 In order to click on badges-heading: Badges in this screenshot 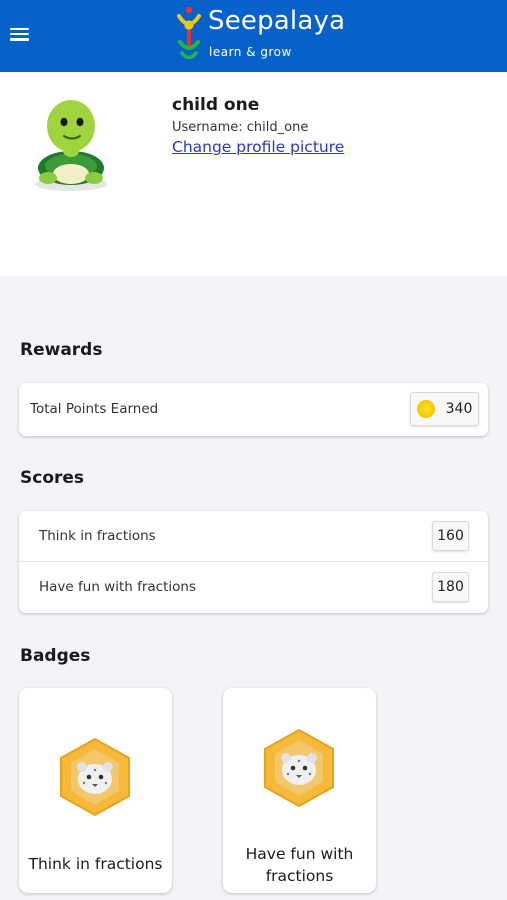, I will do `click(55, 656)`.